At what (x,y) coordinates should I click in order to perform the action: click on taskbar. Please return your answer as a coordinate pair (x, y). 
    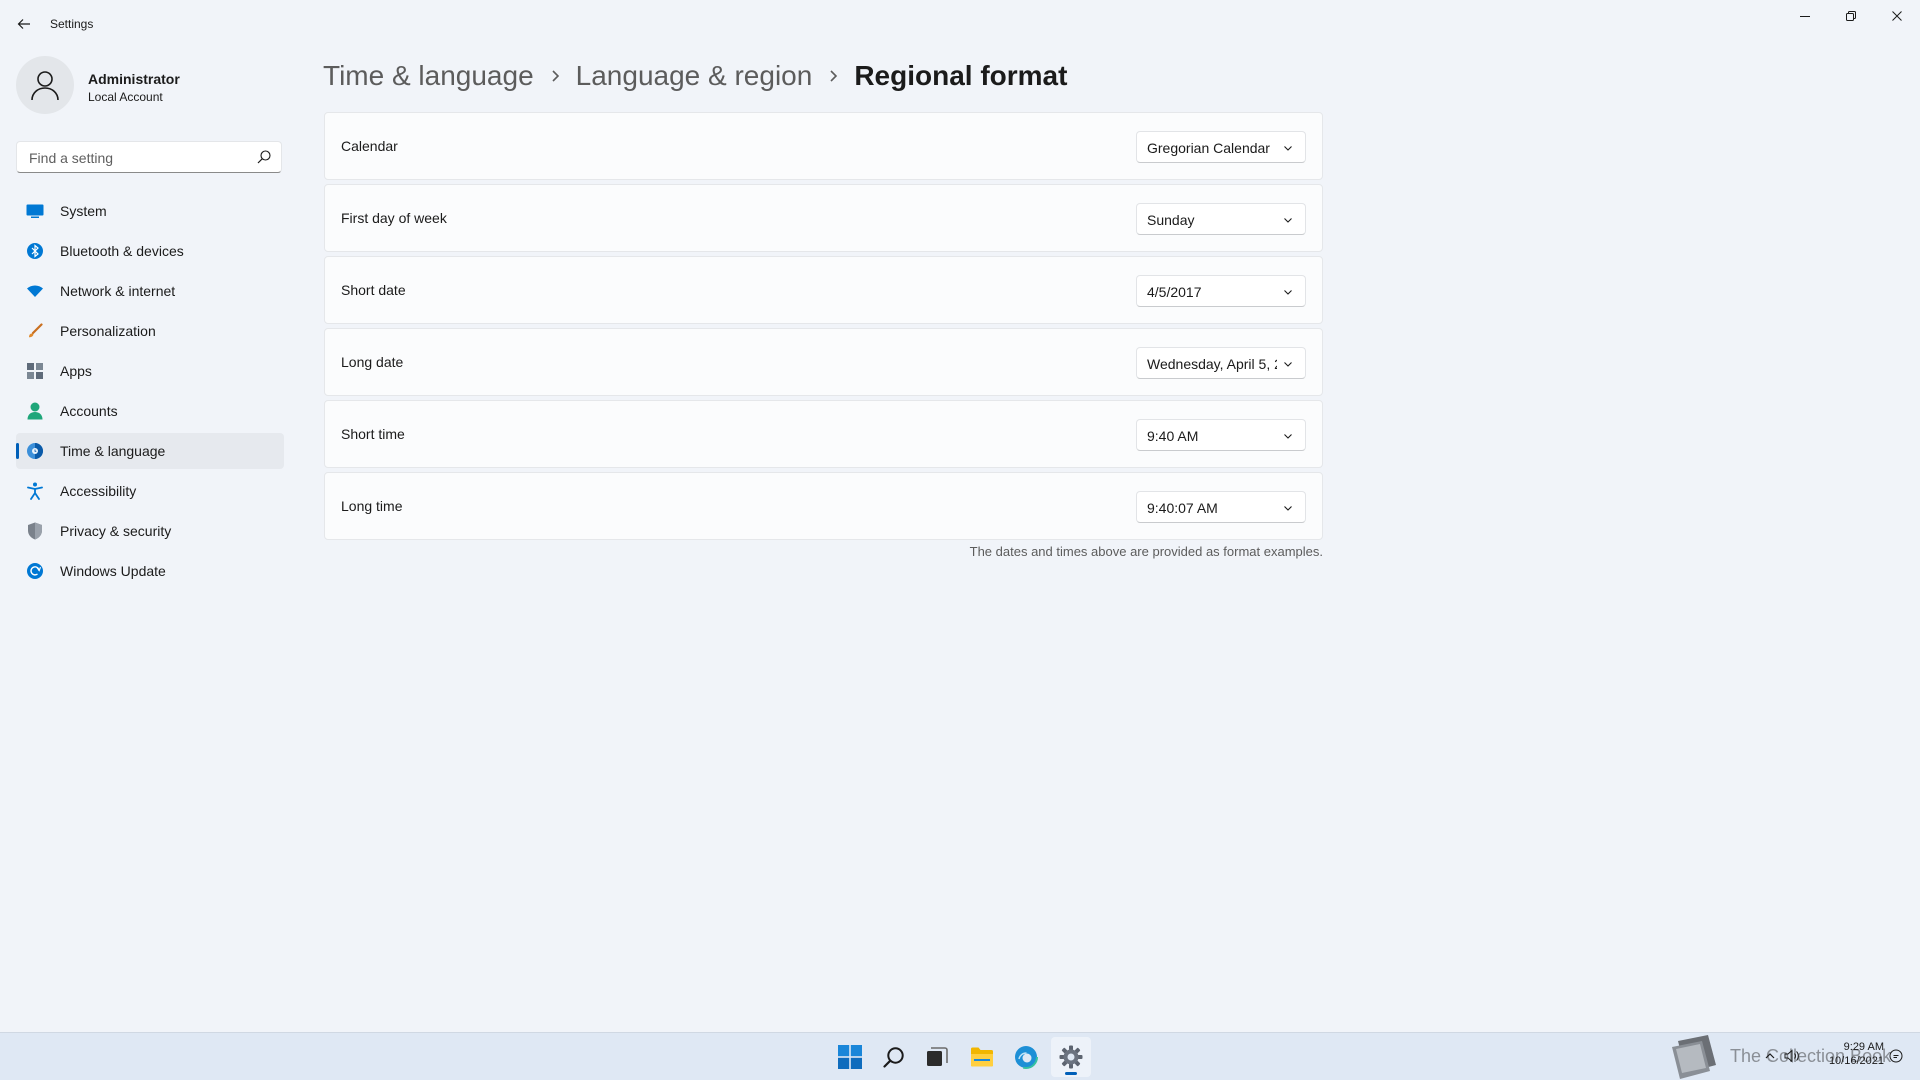
    Looking at the image, I should click on (960, 1056).